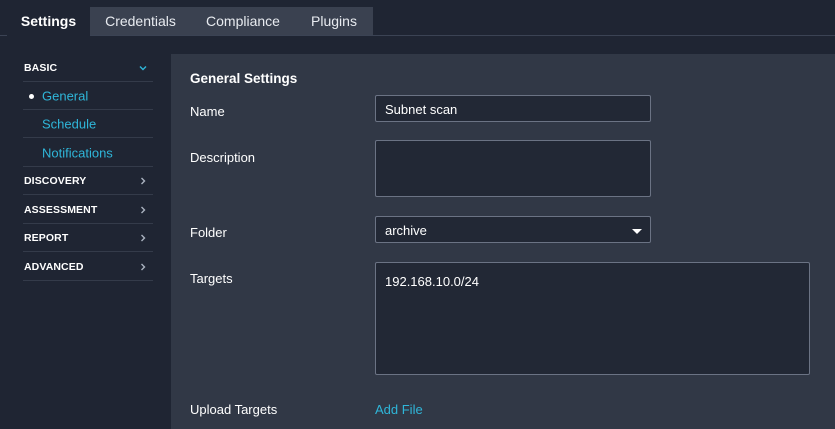 The width and height of the screenshot is (835, 429). What do you see at coordinates (48, 22) in the screenshot?
I see `tab-settings: Settings` at bounding box center [48, 22].